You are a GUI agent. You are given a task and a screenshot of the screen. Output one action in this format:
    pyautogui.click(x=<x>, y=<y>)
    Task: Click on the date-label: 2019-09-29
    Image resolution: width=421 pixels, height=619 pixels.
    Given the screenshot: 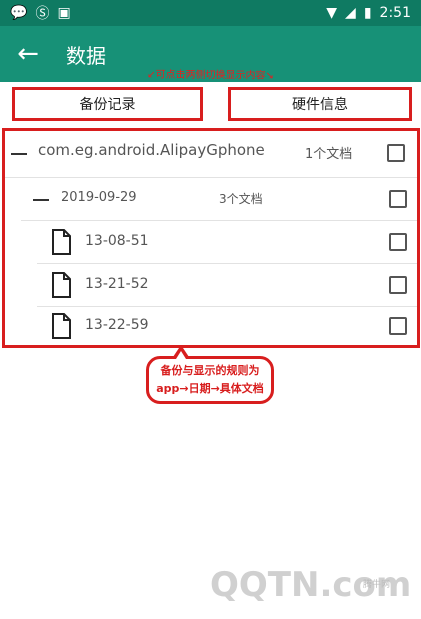 What is the action you would take?
    pyautogui.click(x=99, y=197)
    